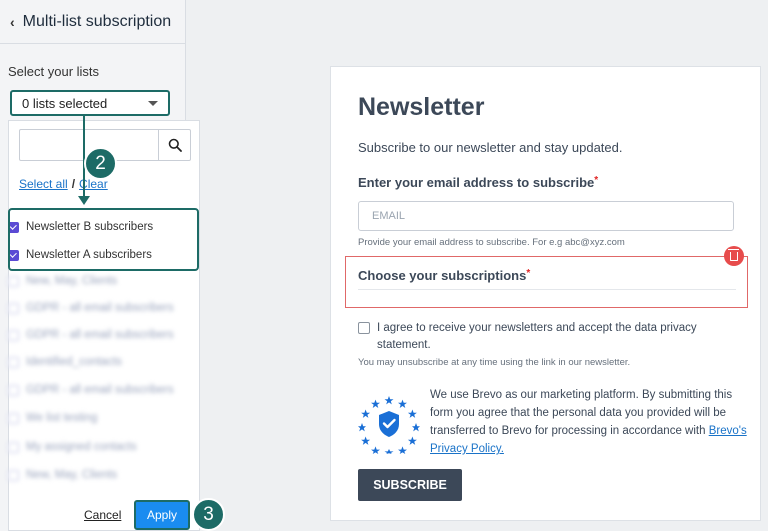 The height and width of the screenshot is (531, 768). Describe the element at coordinates (389, 425) in the screenshot. I see `shield-check-icon` at that location.